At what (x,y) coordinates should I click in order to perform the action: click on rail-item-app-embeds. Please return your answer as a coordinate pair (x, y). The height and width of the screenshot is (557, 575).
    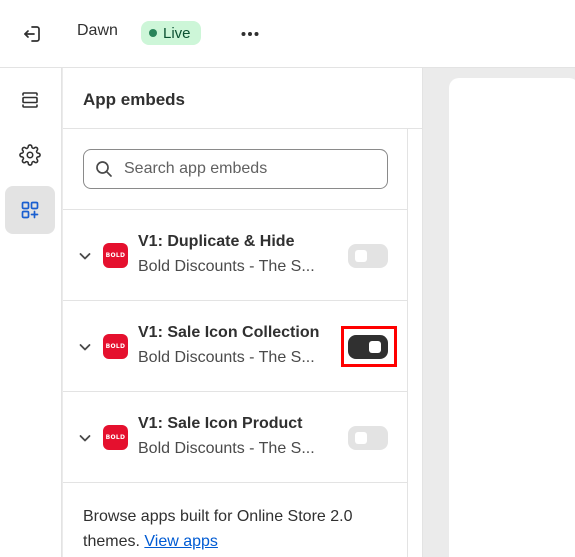
    Looking at the image, I should click on (30, 210).